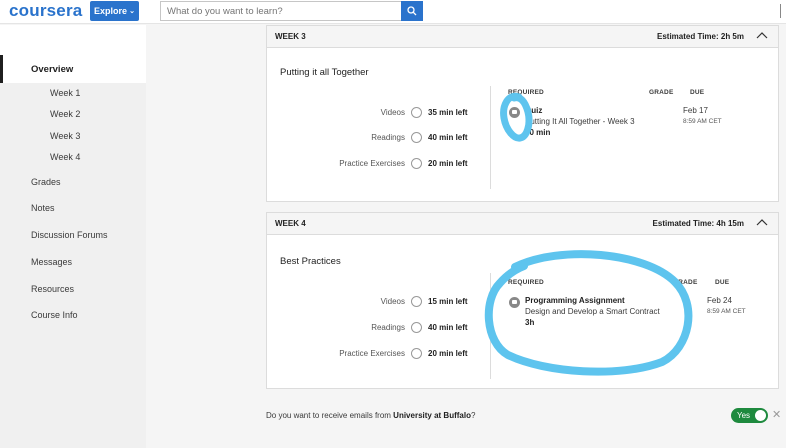  I want to click on search-icon, so click(412, 11).